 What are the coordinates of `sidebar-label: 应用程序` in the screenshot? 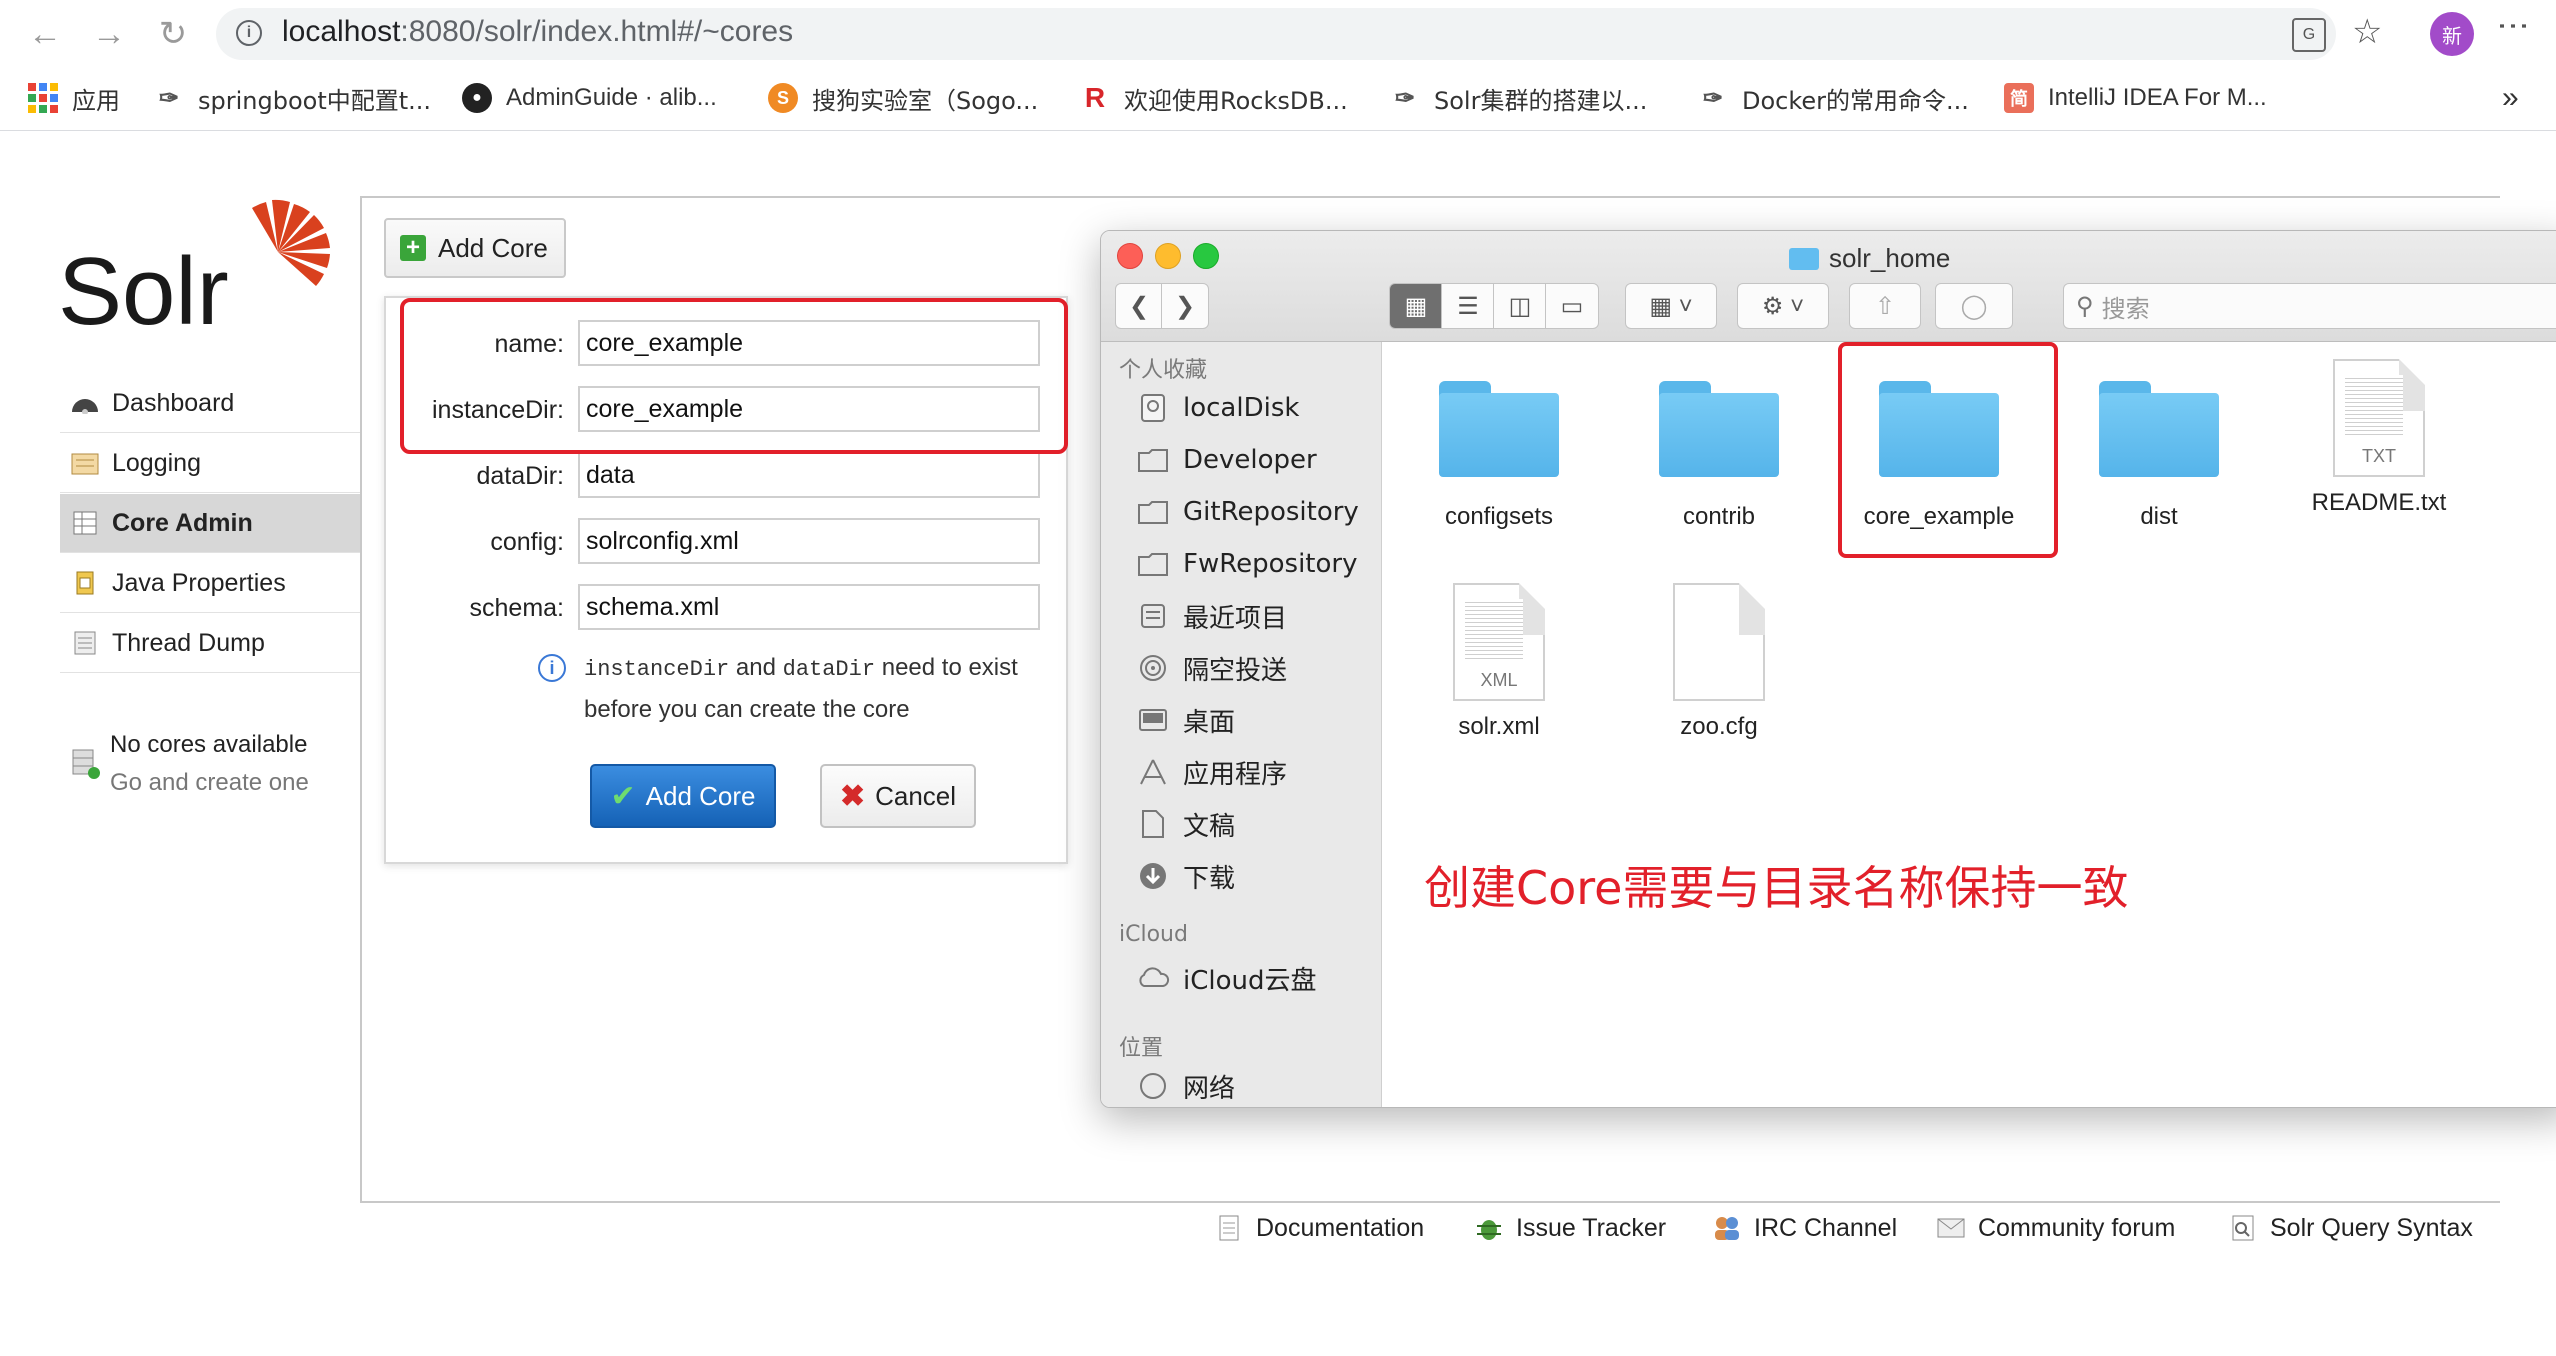 It's located at (1235, 774).